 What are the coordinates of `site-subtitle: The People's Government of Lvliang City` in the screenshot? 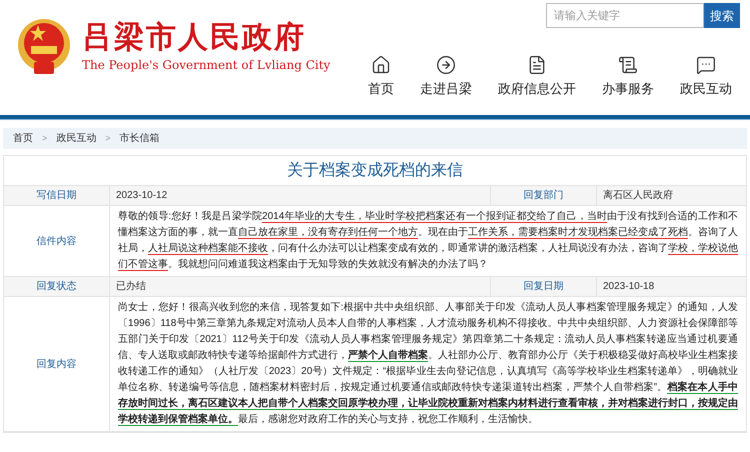 It's located at (206, 65).